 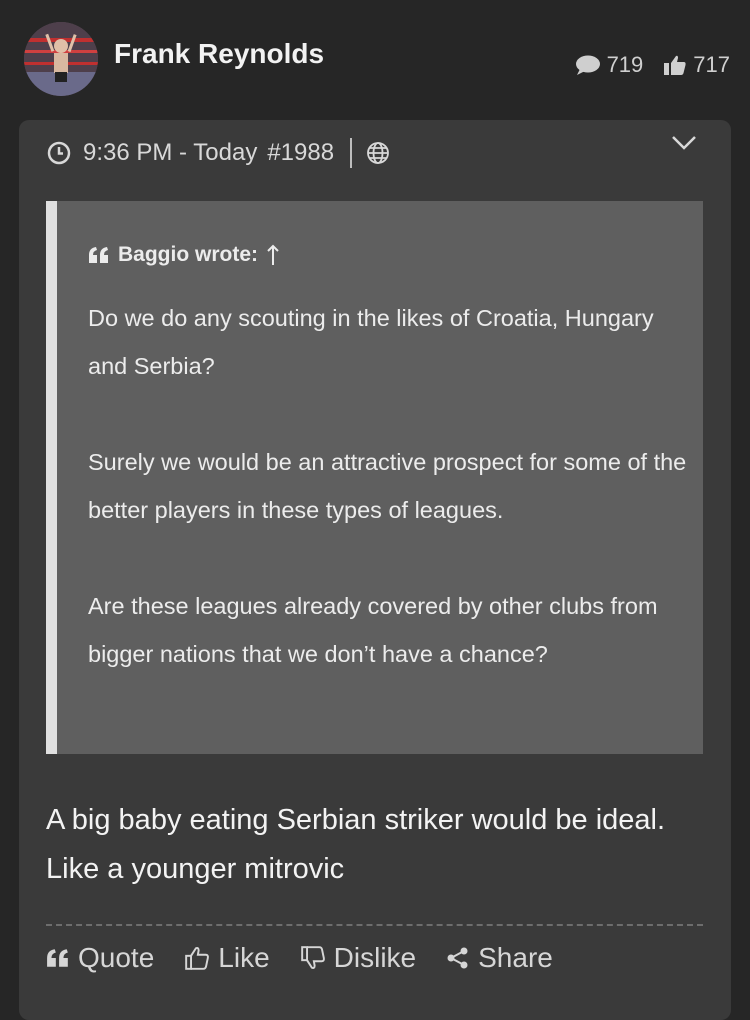 What do you see at coordinates (375, 957) in the screenshot?
I see `dislike-label: Dislike` at bounding box center [375, 957].